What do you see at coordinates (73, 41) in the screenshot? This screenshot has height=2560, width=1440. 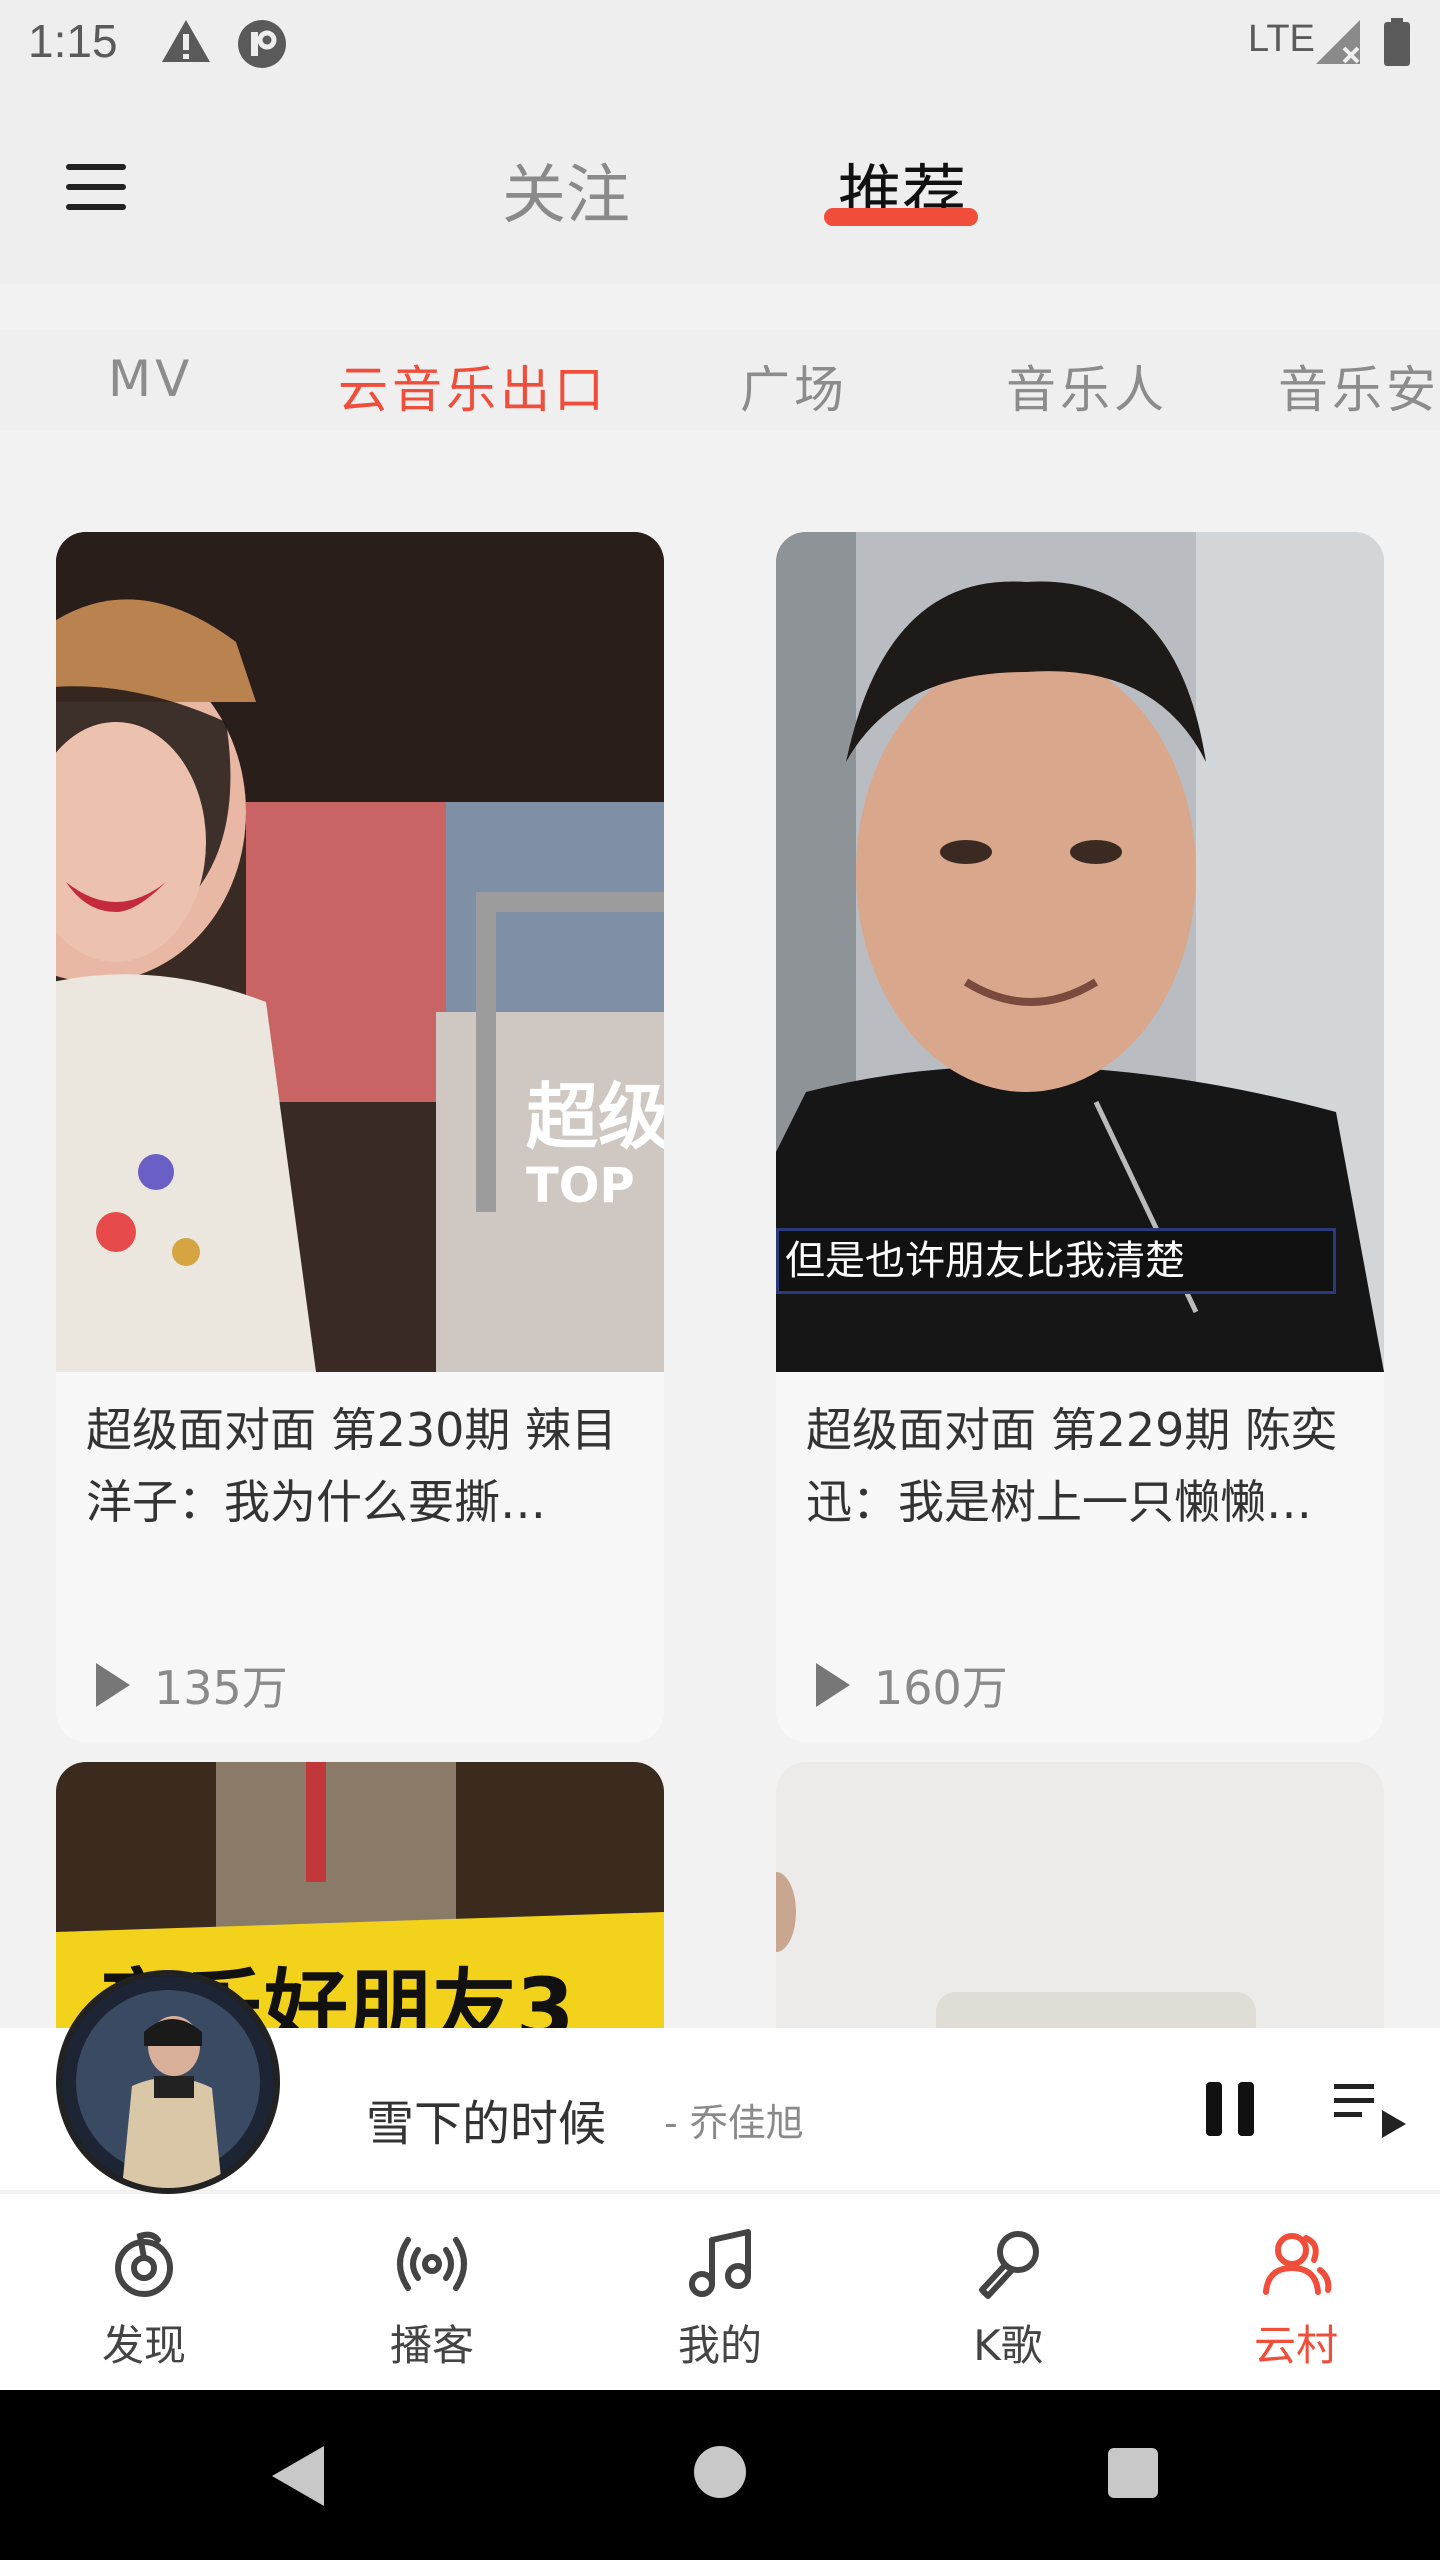 I see `status-time: 1:15` at bounding box center [73, 41].